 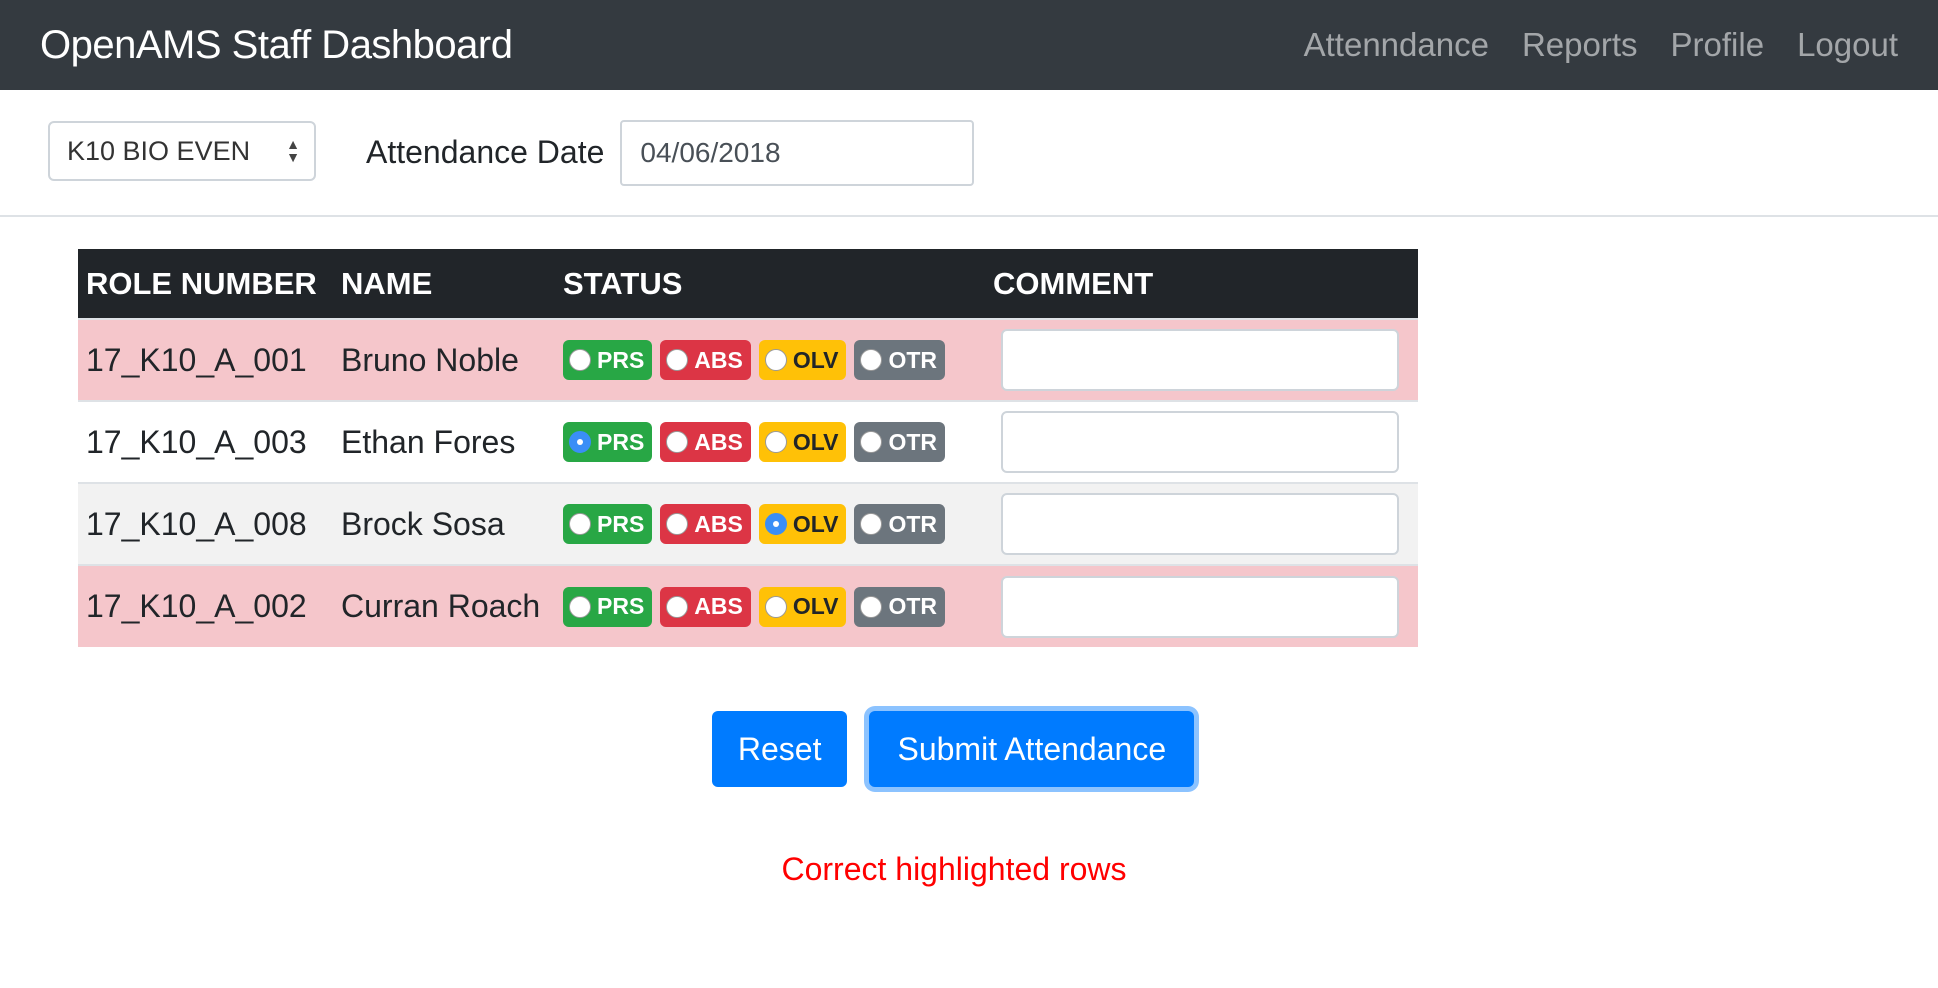 What do you see at coordinates (444, 605) in the screenshot?
I see `student-name-cell: Curran Roach` at bounding box center [444, 605].